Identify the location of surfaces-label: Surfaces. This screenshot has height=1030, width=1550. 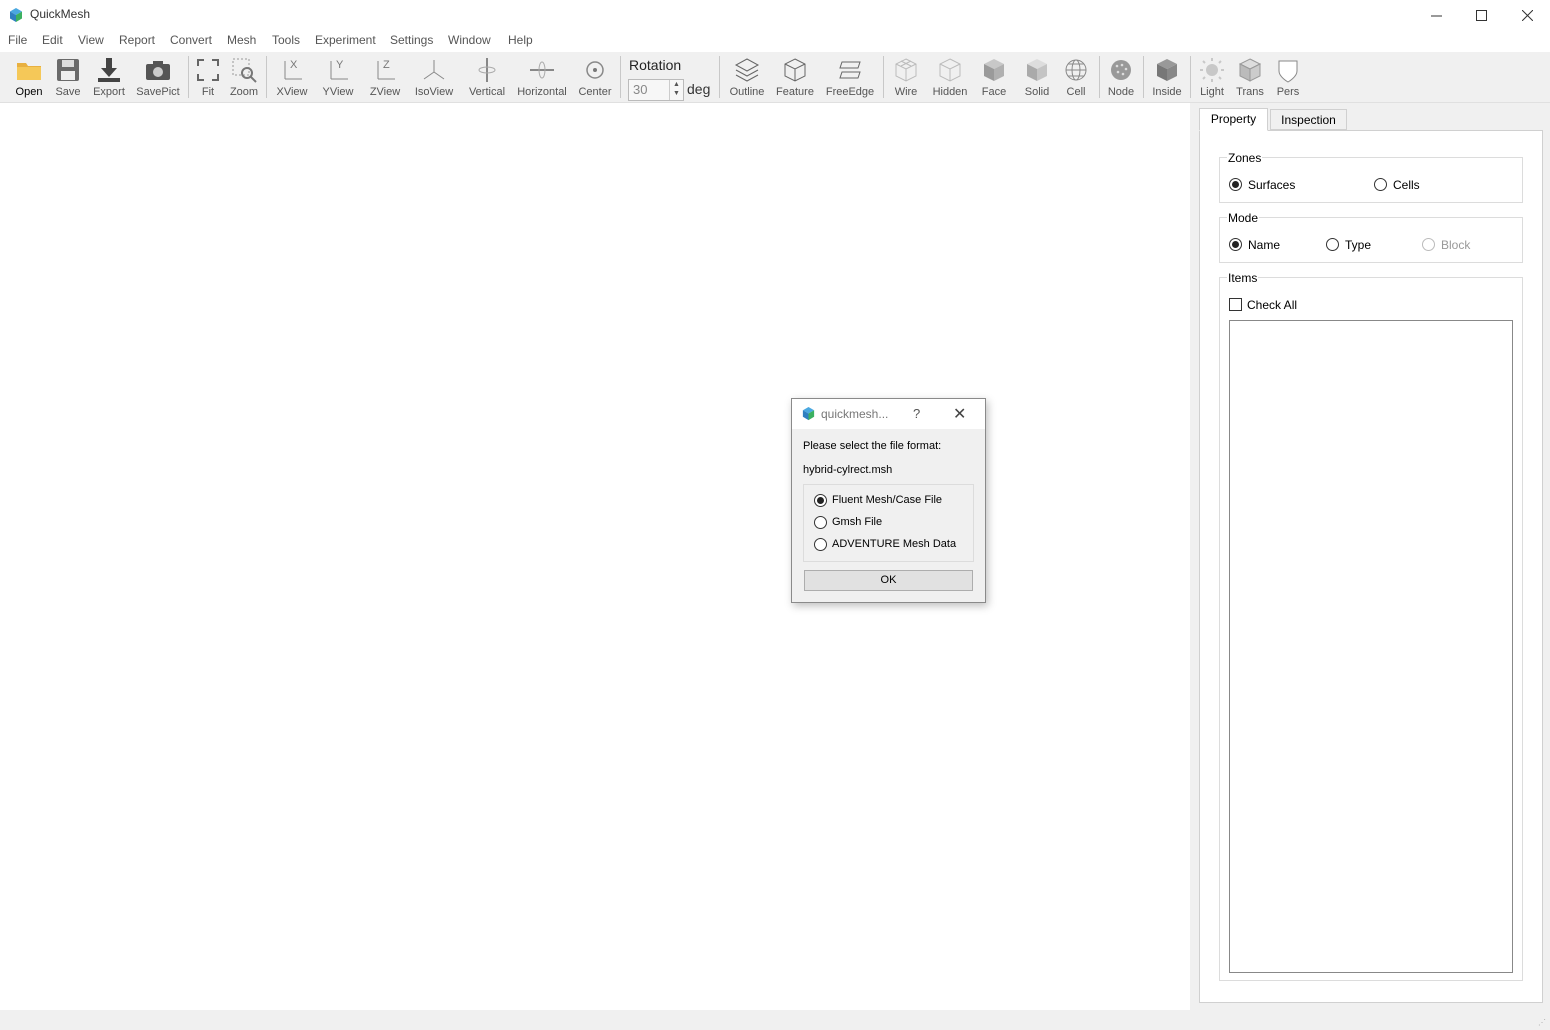
(1272, 185).